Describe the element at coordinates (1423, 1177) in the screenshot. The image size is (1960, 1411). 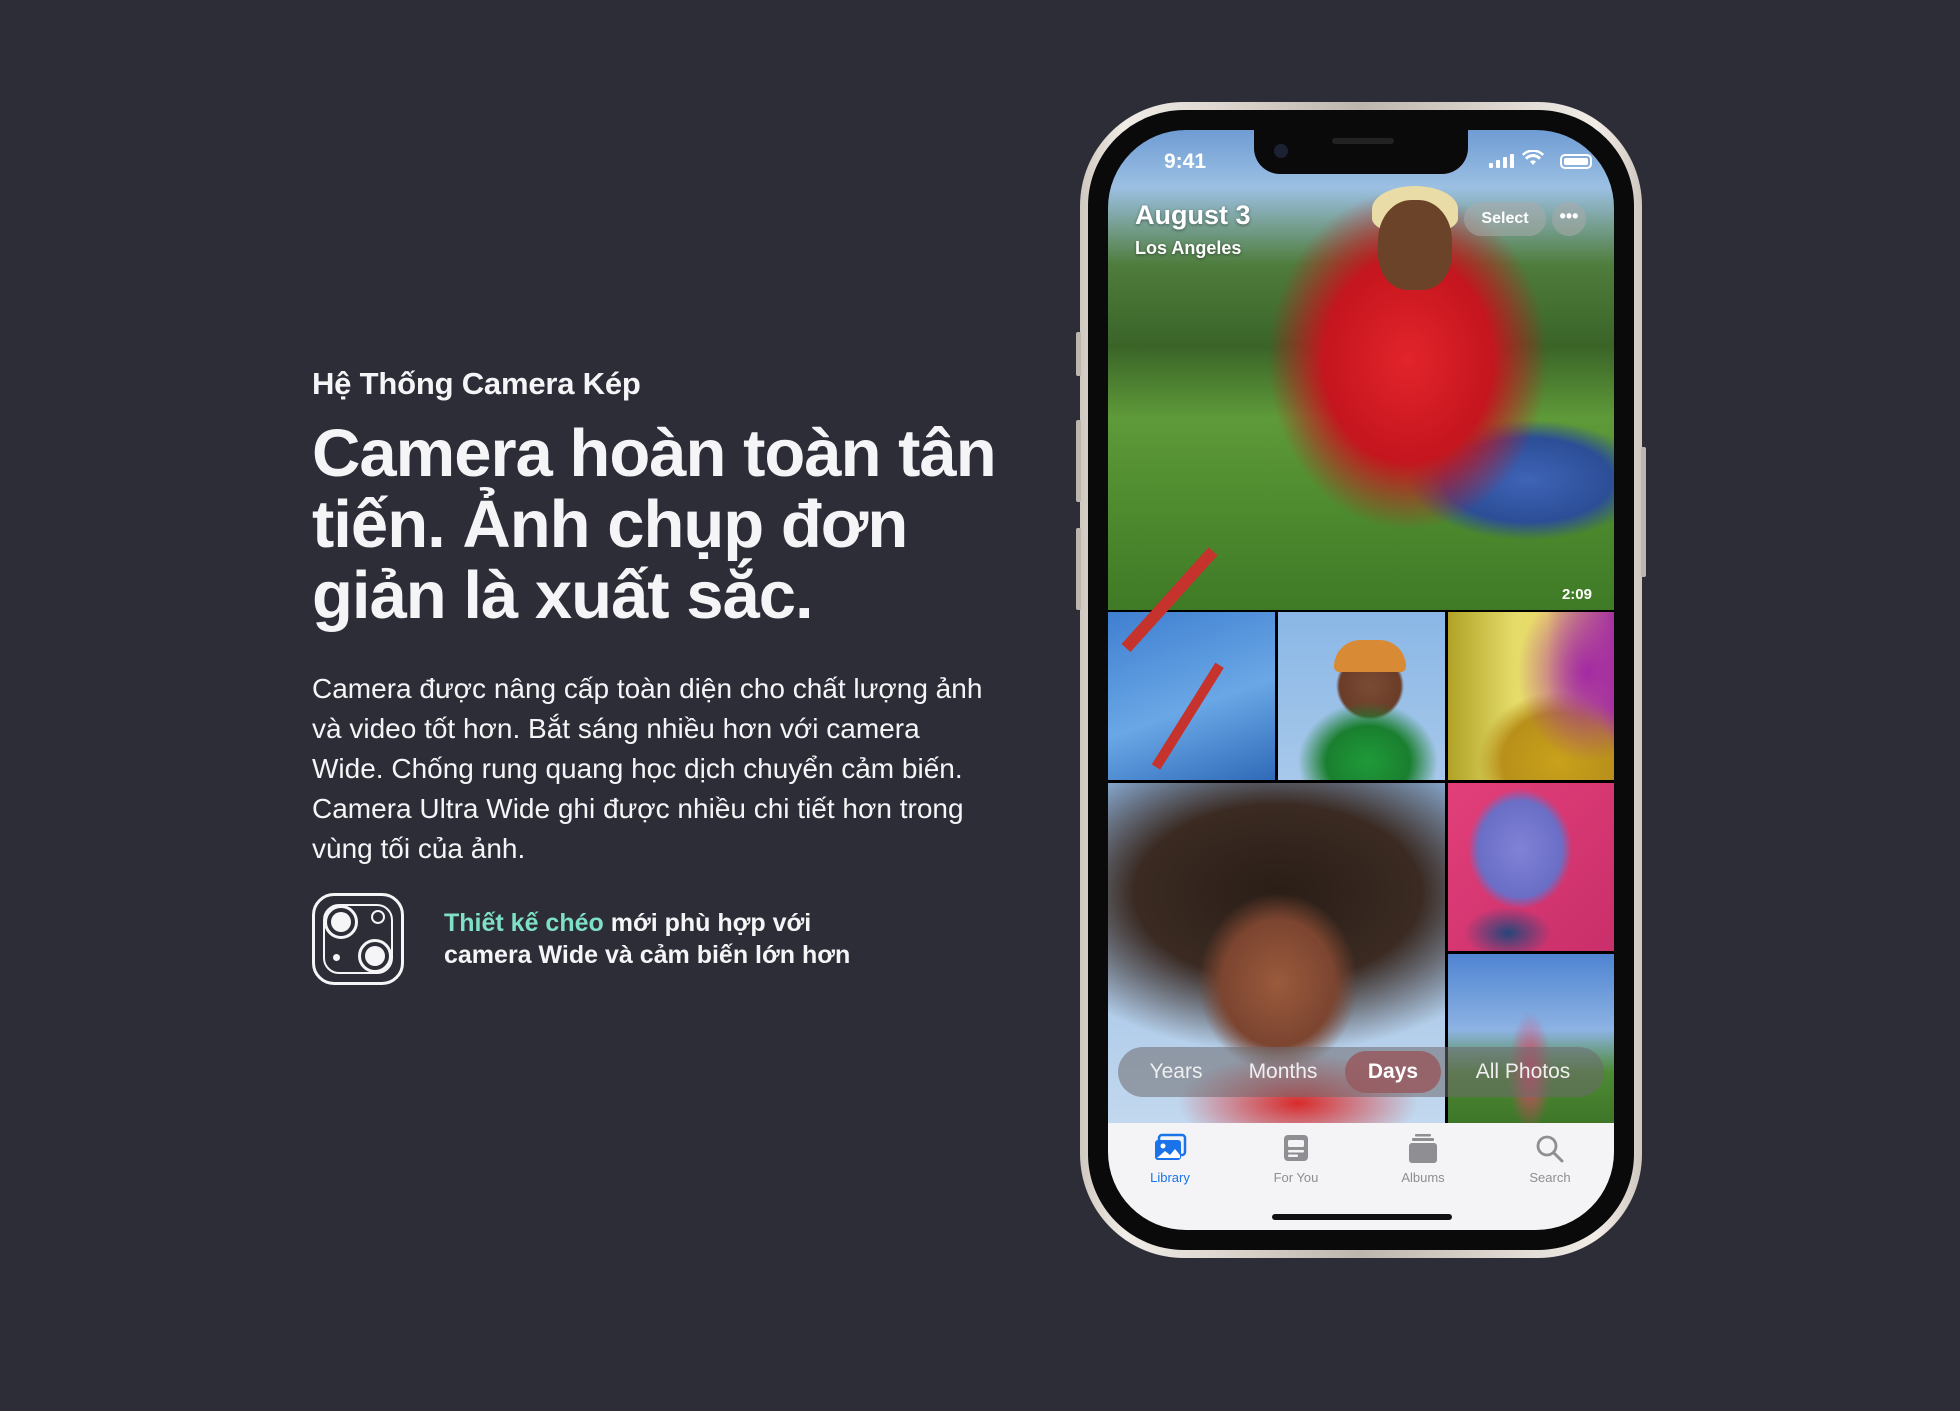
I see `tab-albums-label: Albums` at that location.